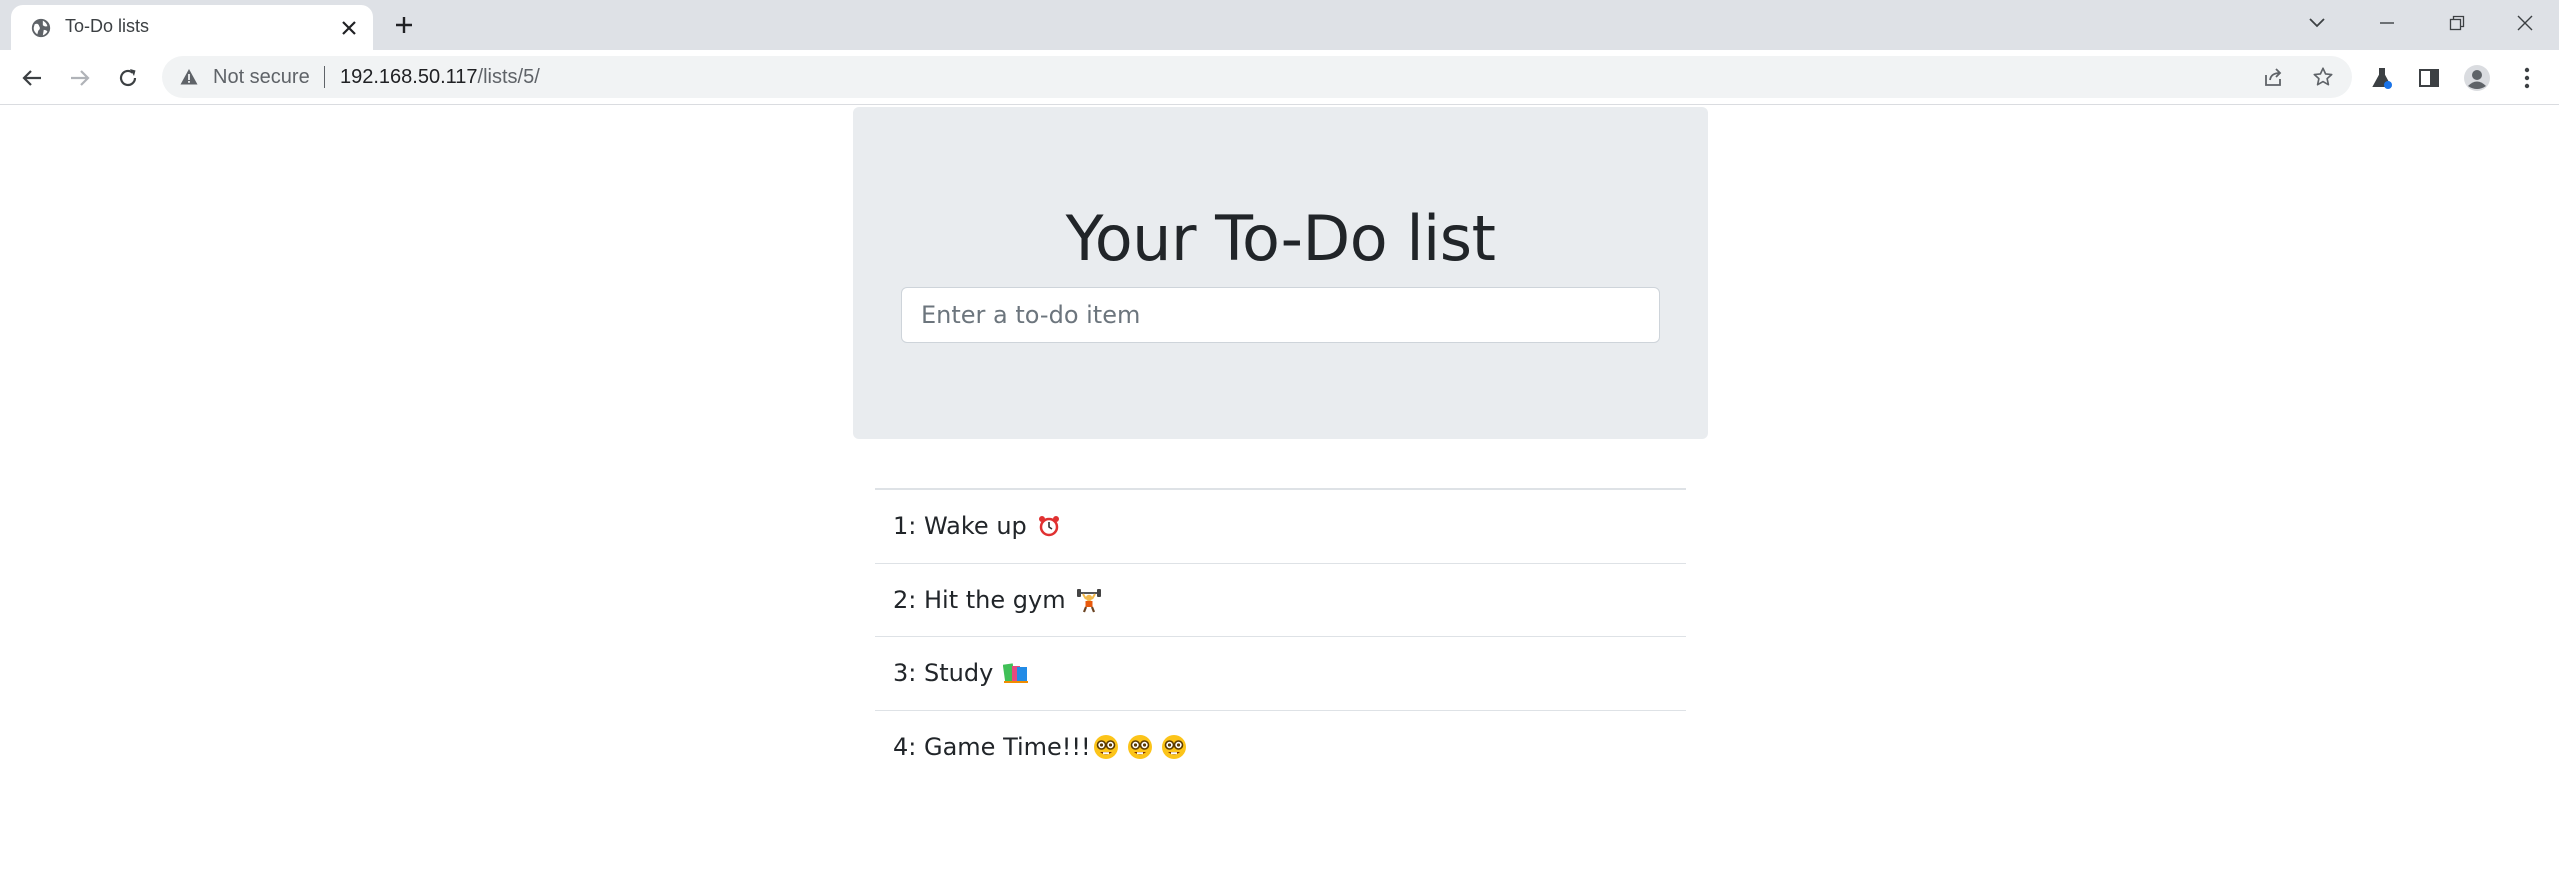 The image size is (2559, 875). I want to click on back-button, so click(32, 78).